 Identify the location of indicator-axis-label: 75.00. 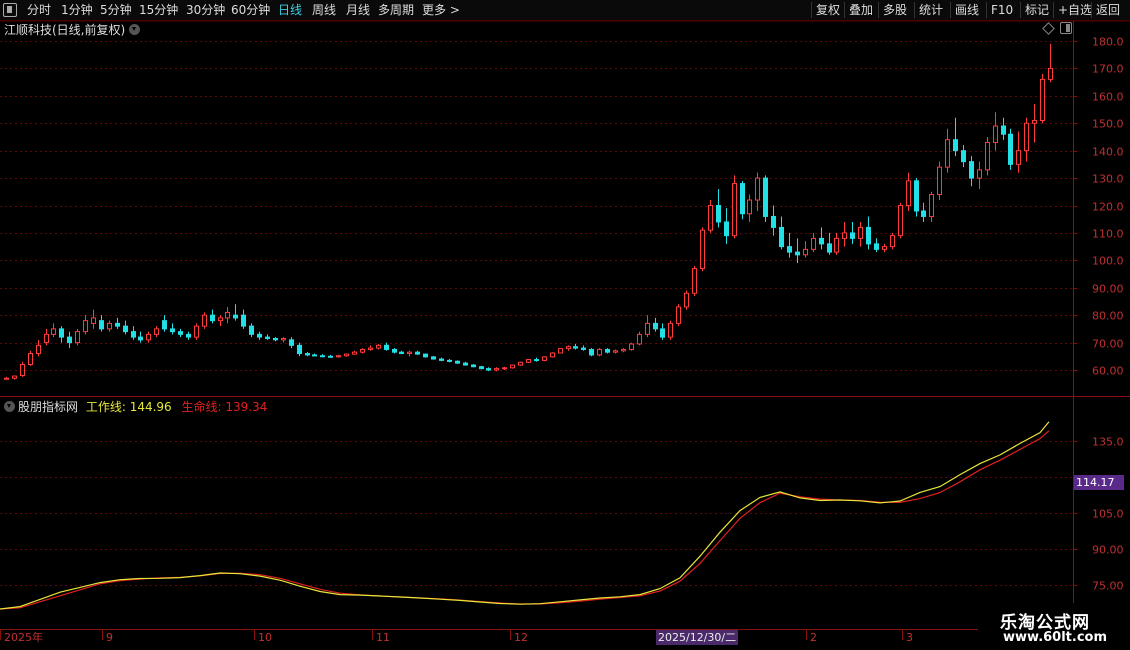
(1108, 586).